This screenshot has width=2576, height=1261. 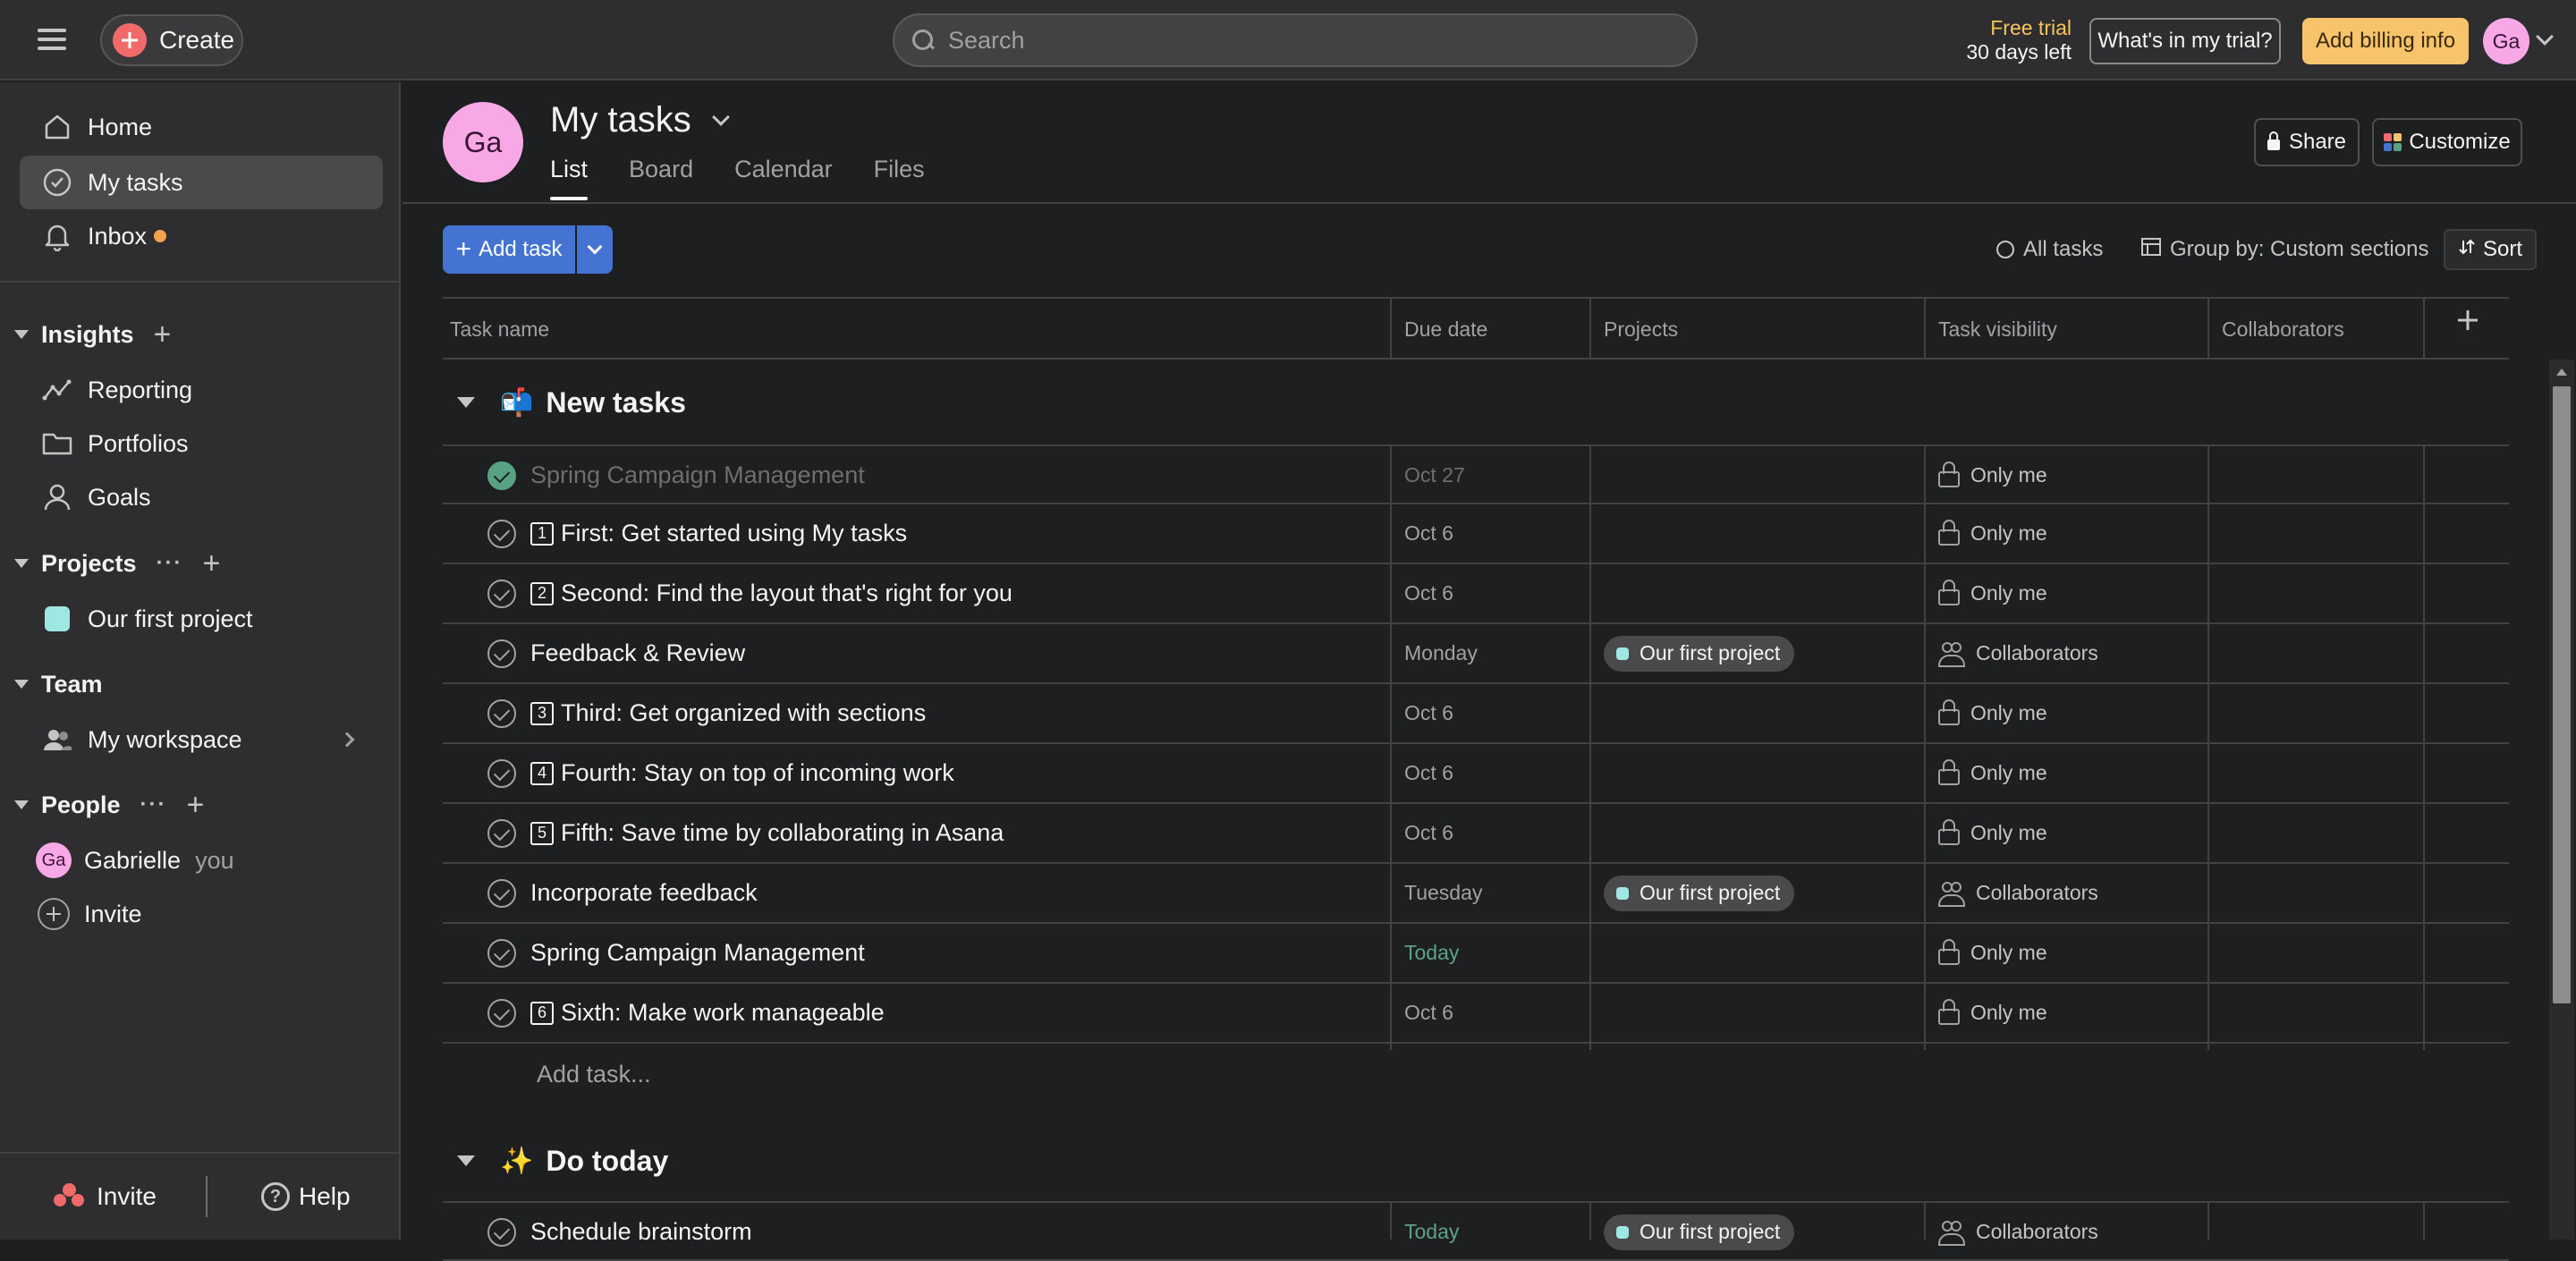 I want to click on column-header-task-visibility: Task visibility, so click(x=1994, y=329).